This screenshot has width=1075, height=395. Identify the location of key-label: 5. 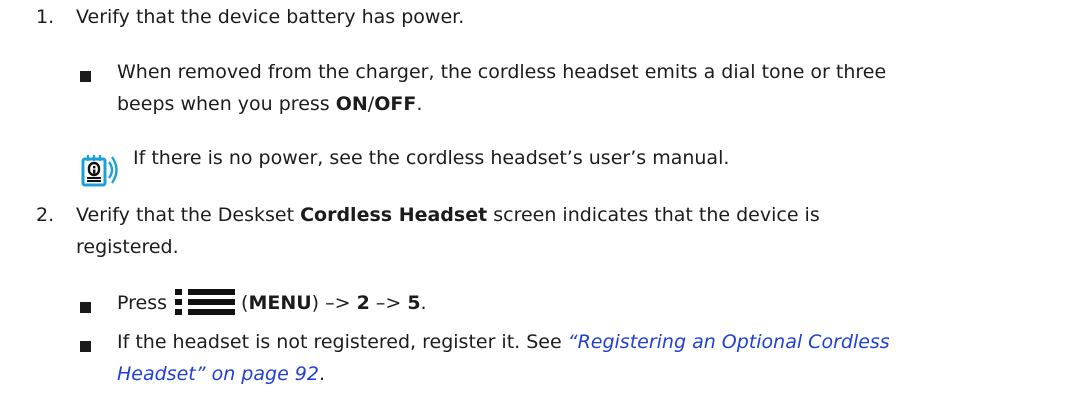
(414, 303).